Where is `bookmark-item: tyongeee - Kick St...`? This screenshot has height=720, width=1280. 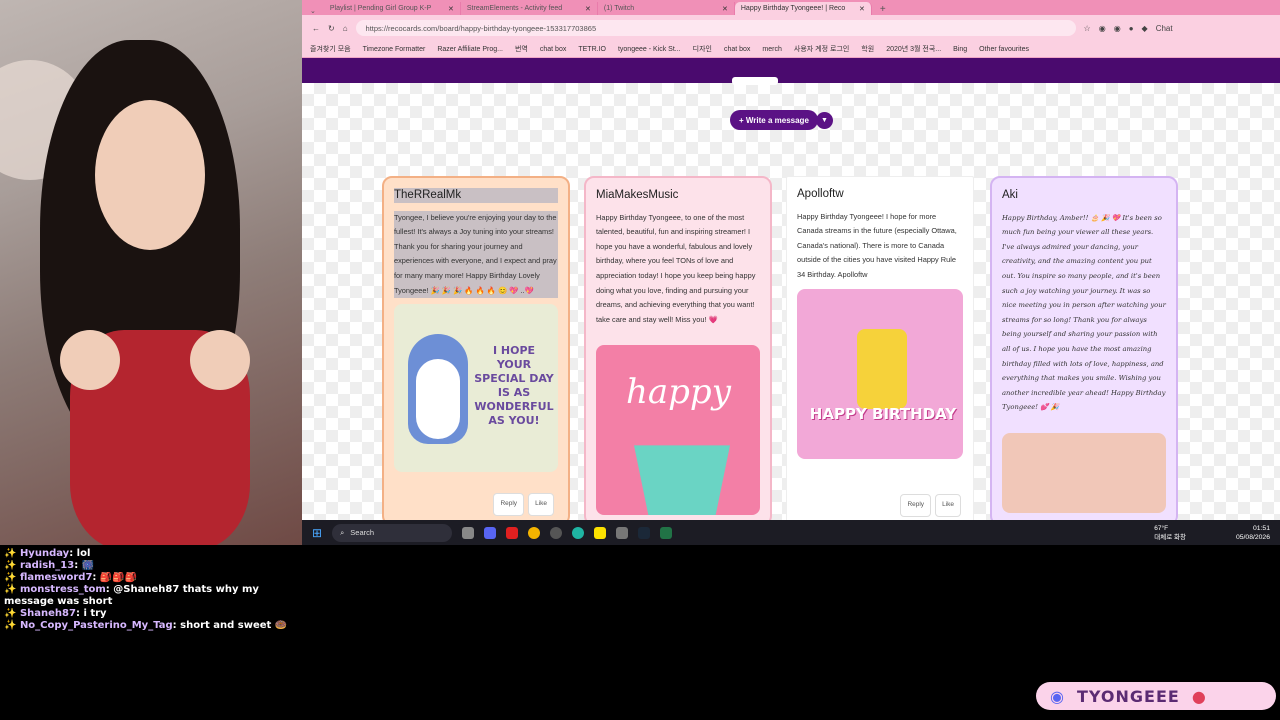
bookmark-item: tyongeee - Kick St... is located at coordinates (649, 49).